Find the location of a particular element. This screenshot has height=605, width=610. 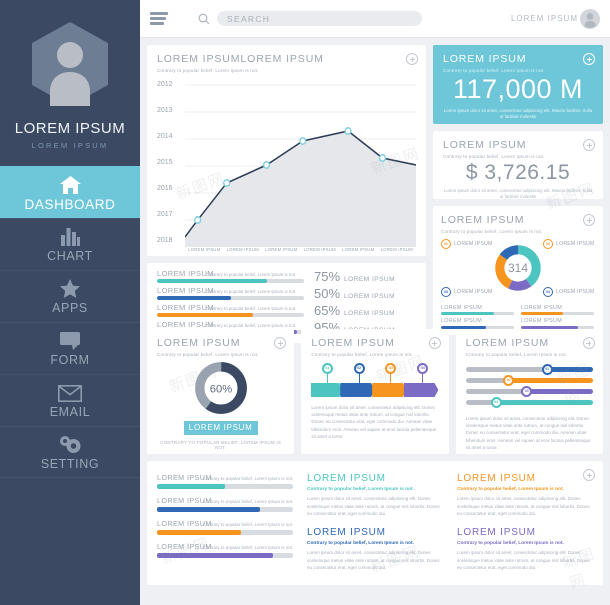

slider-row: 02 is located at coordinates (529, 380).